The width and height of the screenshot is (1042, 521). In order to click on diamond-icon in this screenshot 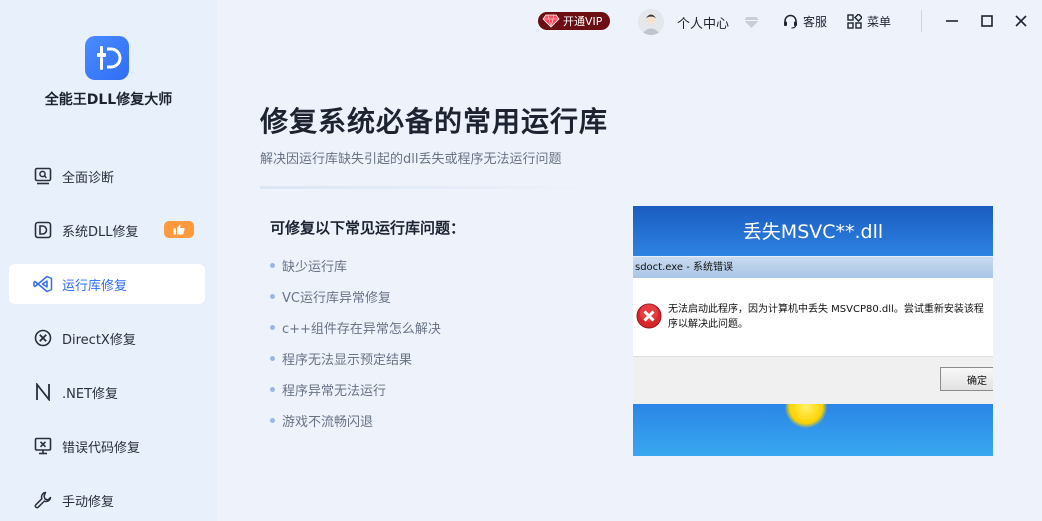, I will do `click(551, 21)`.